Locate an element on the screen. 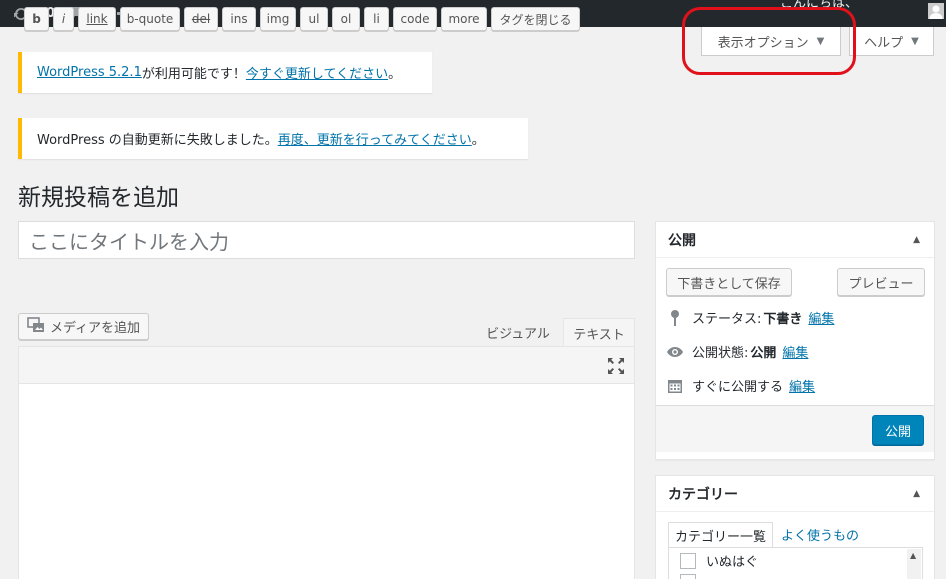 This screenshot has width=946, height=579. quicktag-link-button: link is located at coordinates (97, 19).